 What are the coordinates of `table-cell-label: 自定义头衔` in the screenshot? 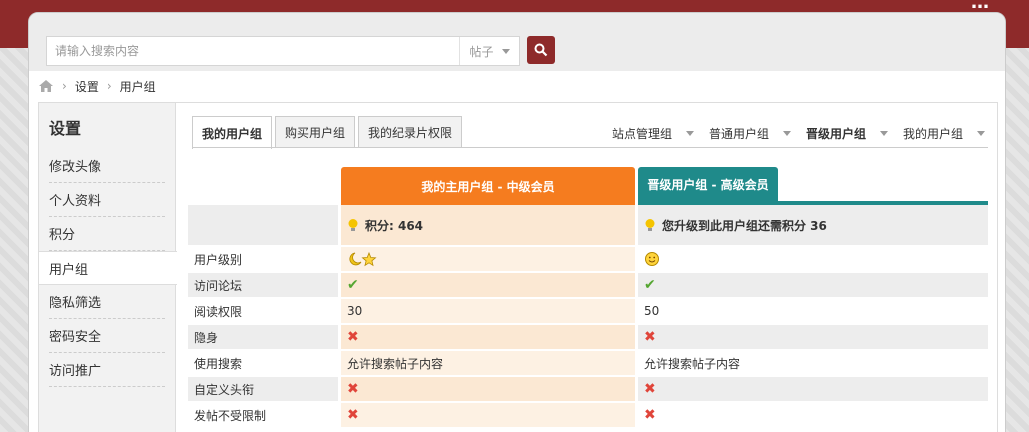 It's located at (263, 389).